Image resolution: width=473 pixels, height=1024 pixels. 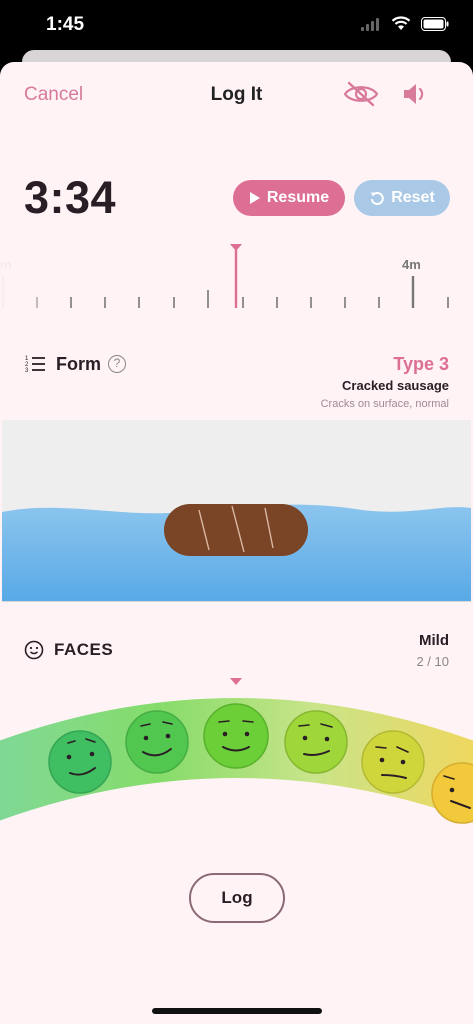 What do you see at coordinates (84, 649) in the screenshot?
I see `faces-label: FACES` at bounding box center [84, 649].